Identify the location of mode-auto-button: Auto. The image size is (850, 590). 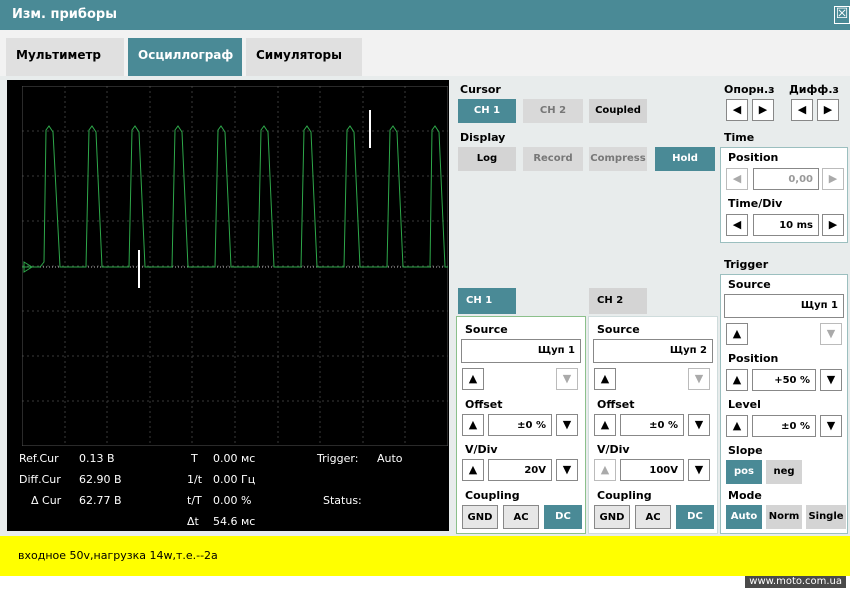
(744, 517).